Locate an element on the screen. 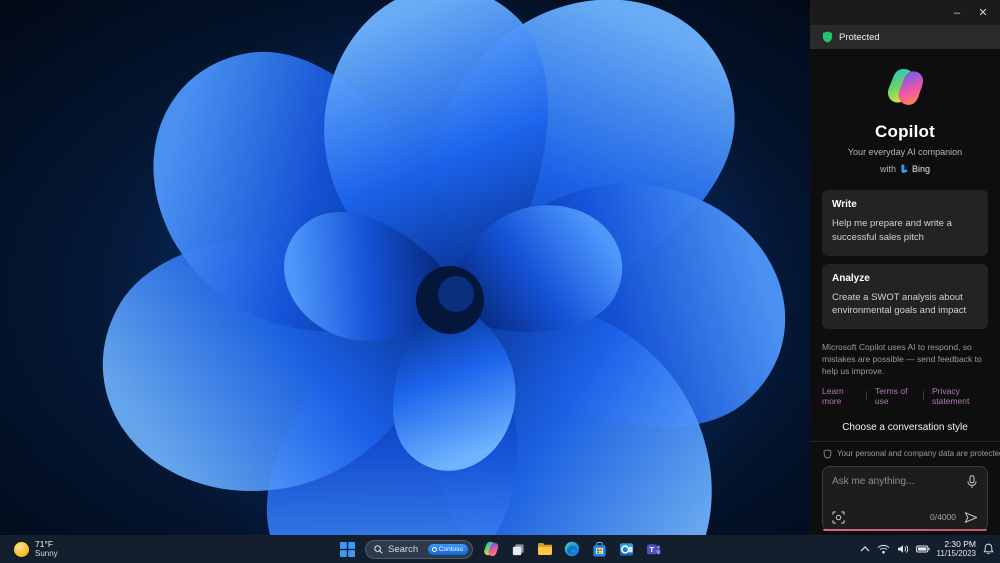 The width and height of the screenshot is (1000, 563). edge-browser-button is located at coordinates (572, 549).